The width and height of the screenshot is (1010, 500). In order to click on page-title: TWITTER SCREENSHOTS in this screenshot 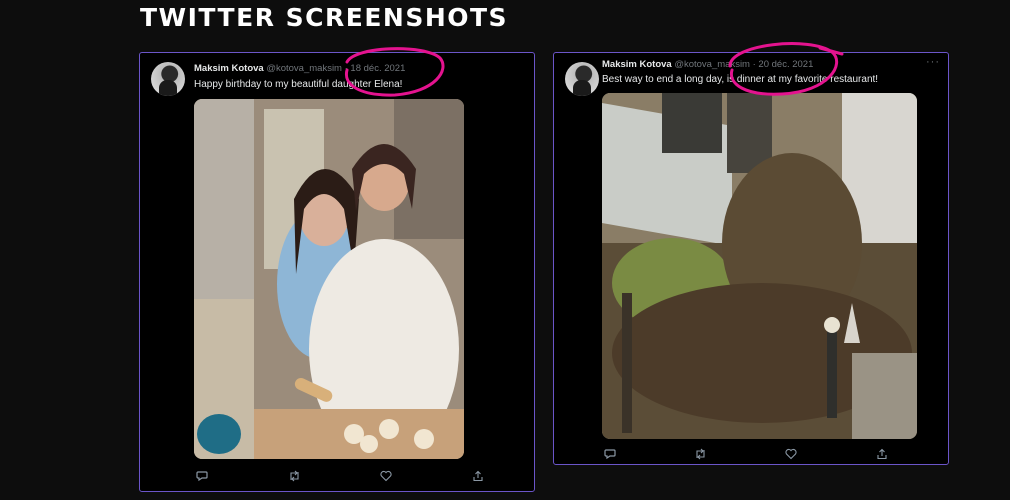, I will do `click(324, 17)`.